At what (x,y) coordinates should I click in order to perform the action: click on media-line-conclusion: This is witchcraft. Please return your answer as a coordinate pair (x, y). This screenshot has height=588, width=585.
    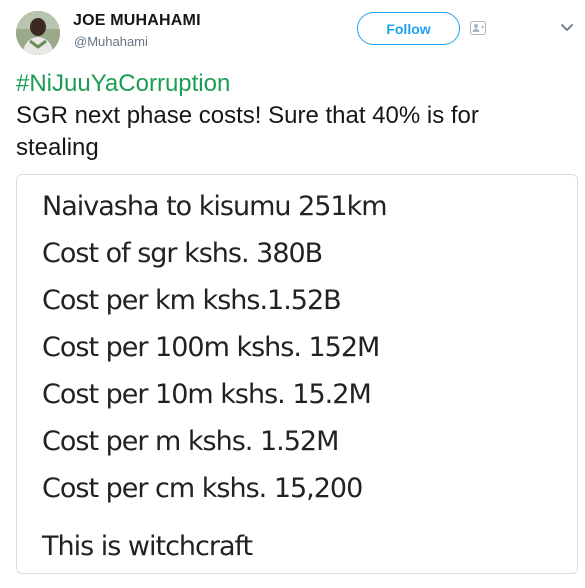
    Looking at the image, I should click on (147, 546).